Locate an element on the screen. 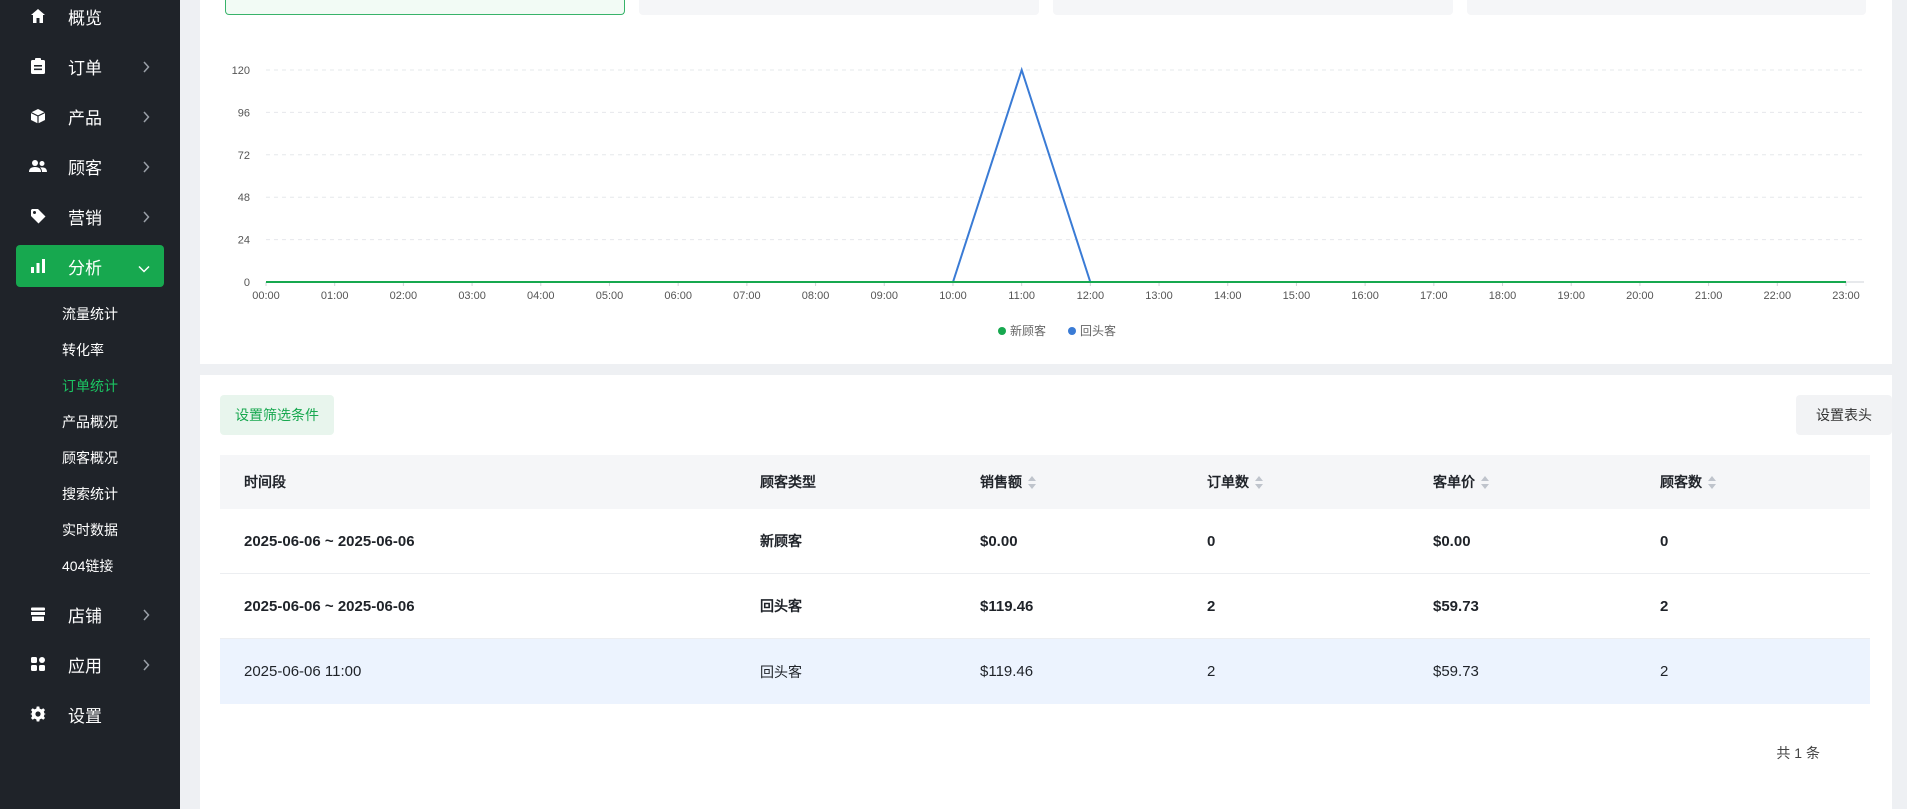 This screenshot has height=809, width=1907. x-tick-label: 15:00 is located at coordinates (1297, 296).